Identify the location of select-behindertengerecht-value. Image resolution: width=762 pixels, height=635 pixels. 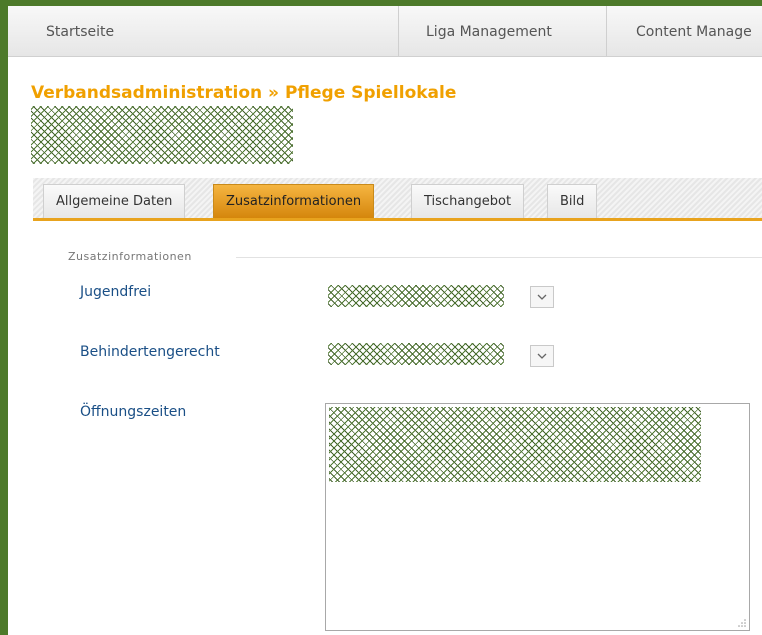
(416, 354).